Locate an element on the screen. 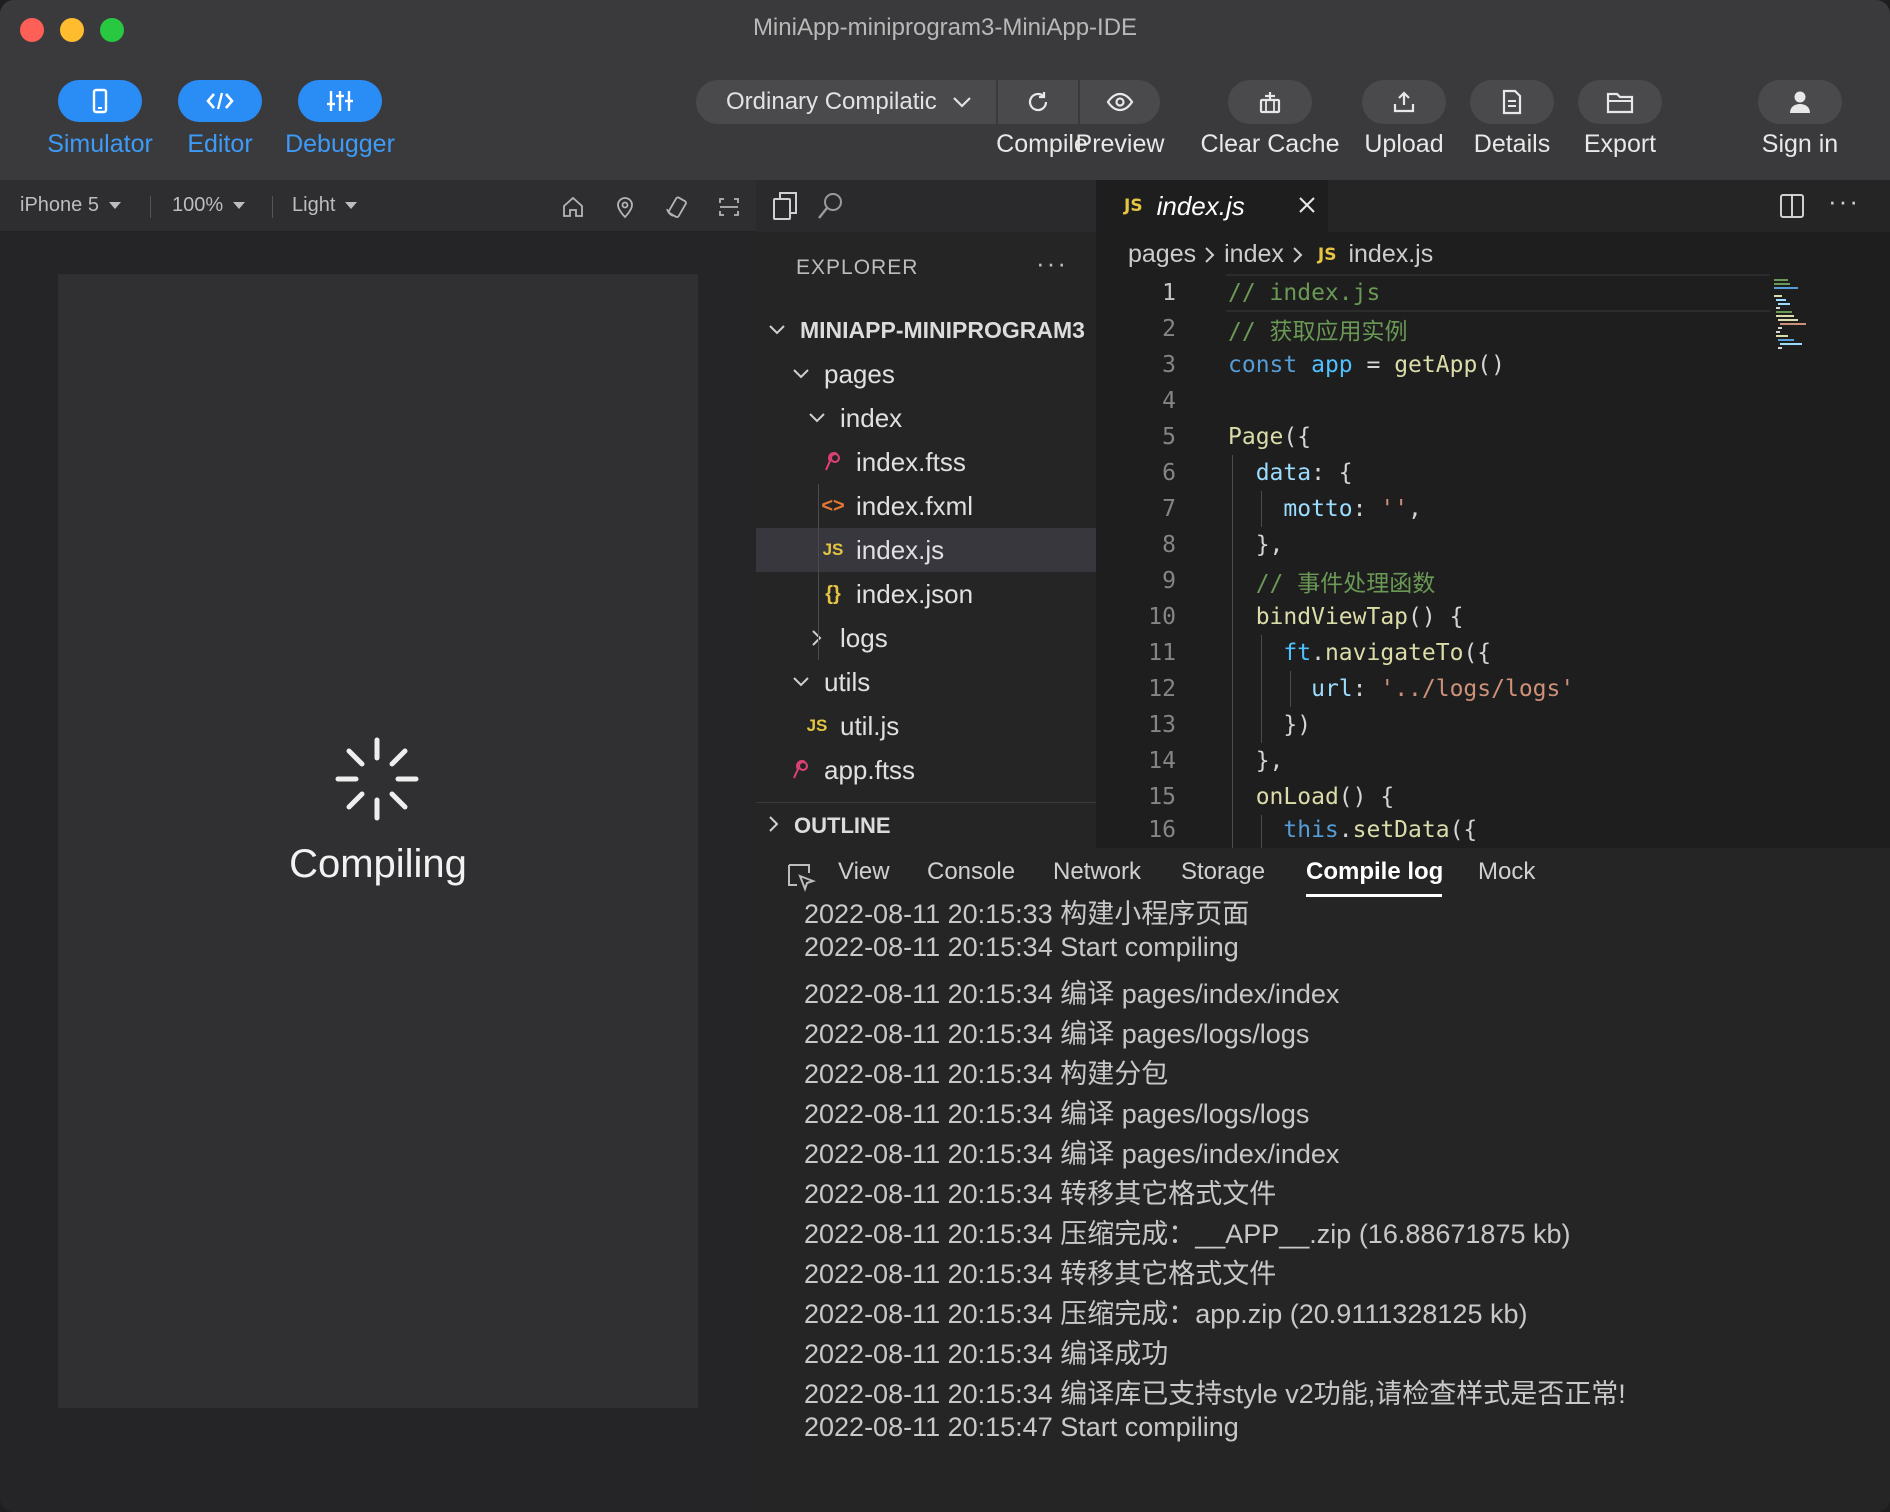 This screenshot has height=1512, width=1890. sign-in-button is located at coordinates (1800, 102).